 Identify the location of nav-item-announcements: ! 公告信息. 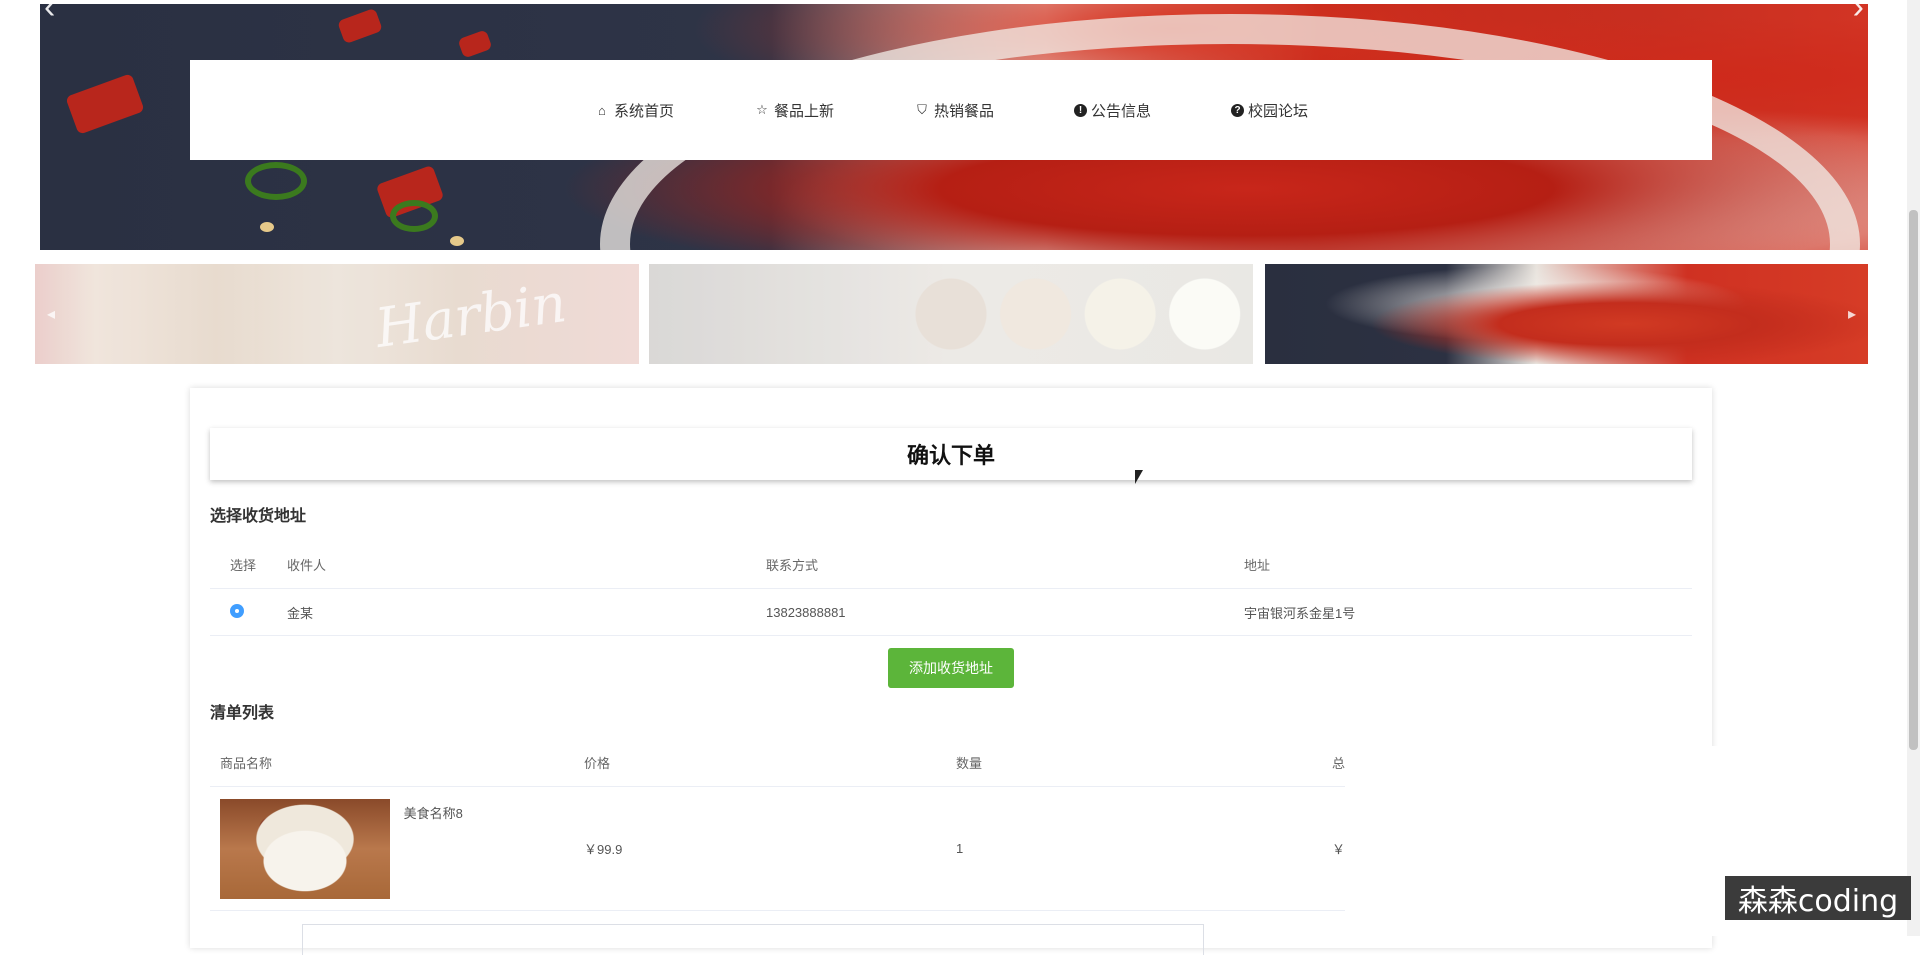
(1112, 110).